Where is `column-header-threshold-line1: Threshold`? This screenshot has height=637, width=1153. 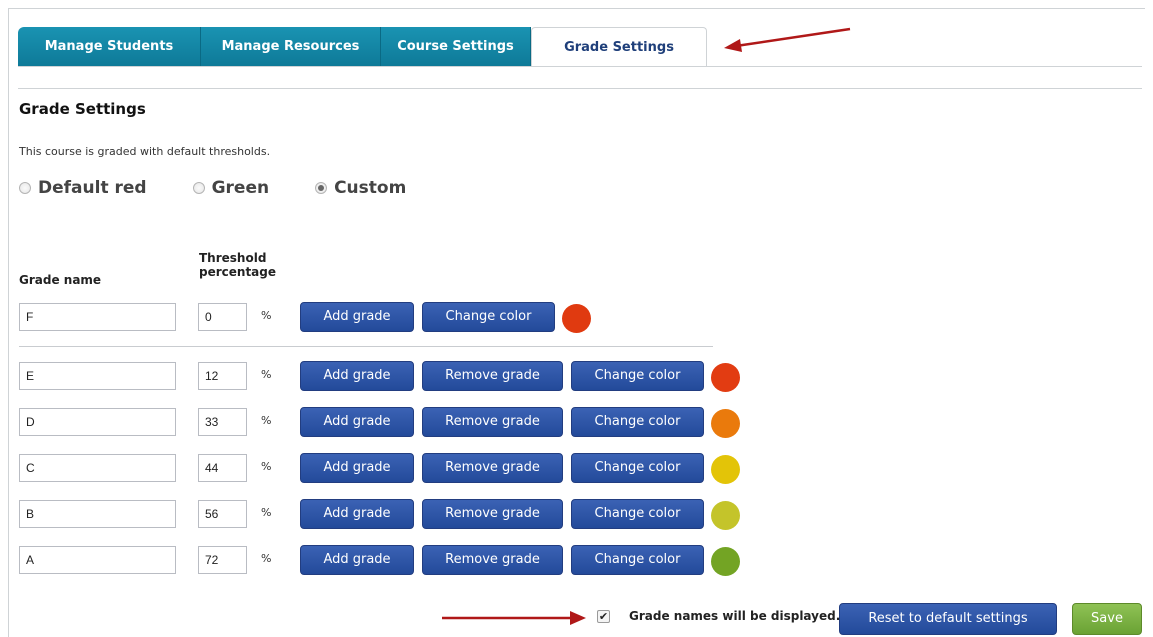
column-header-threshold-line1: Threshold is located at coordinates (233, 258).